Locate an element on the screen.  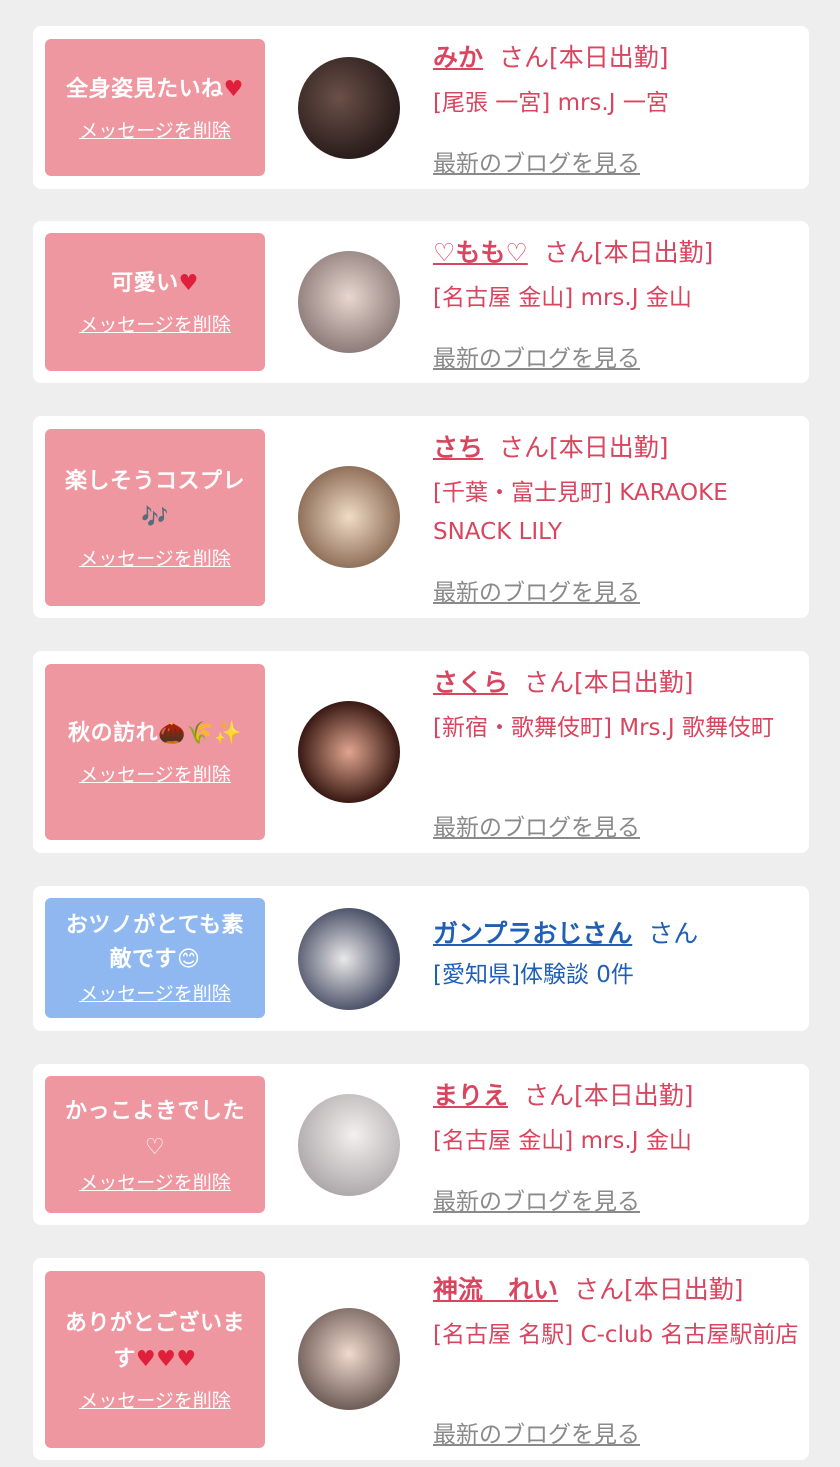
message-bubble: かっこよきでした ♡ メッセージを削除 is located at coordinates (155, 1144).